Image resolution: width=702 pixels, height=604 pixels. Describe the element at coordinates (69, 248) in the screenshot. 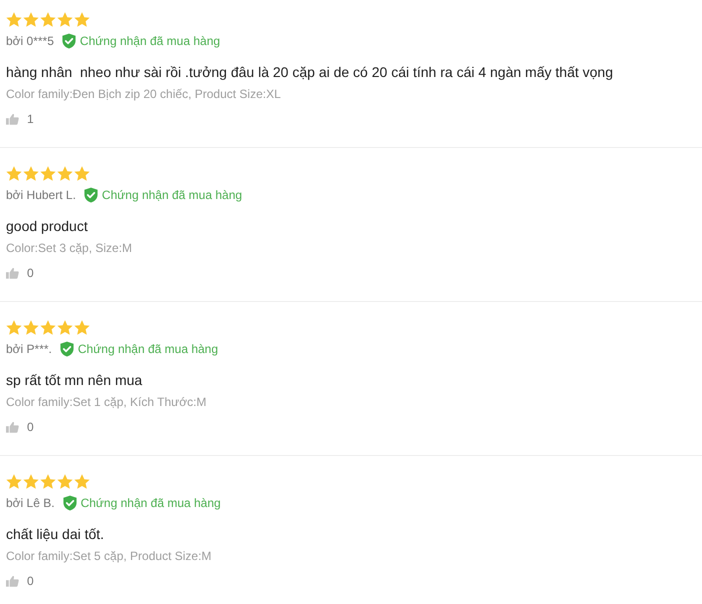

I see `product-variant: Color:Set 3 cặp, Size:M` at that location.